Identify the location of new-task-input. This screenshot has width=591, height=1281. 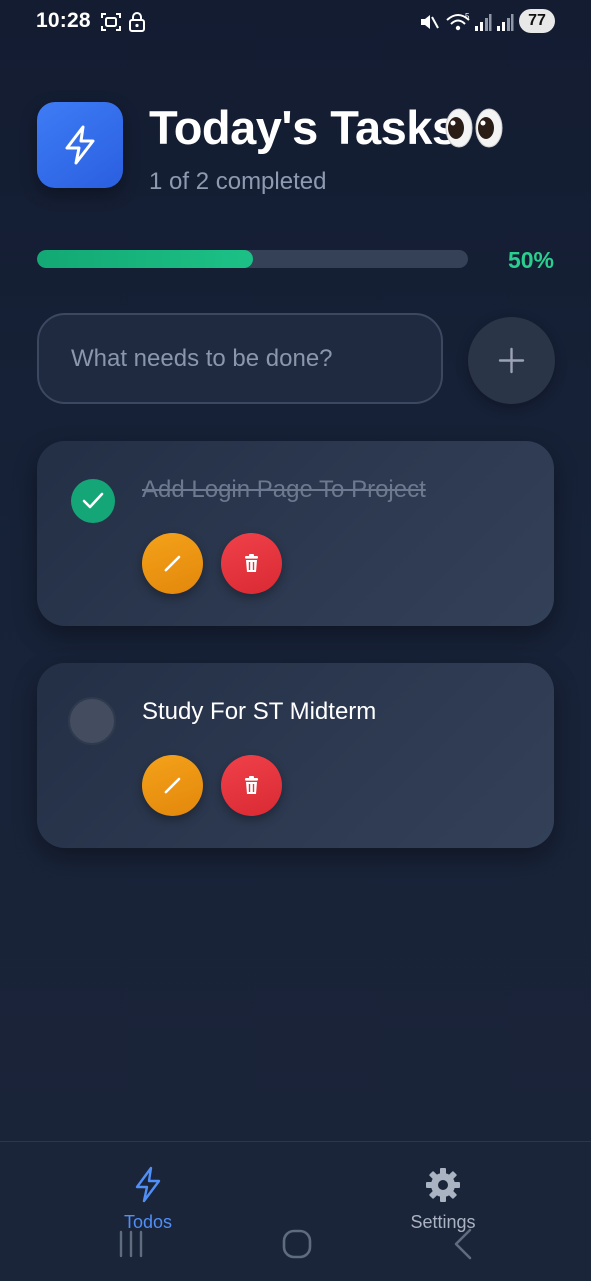
(240, 358).